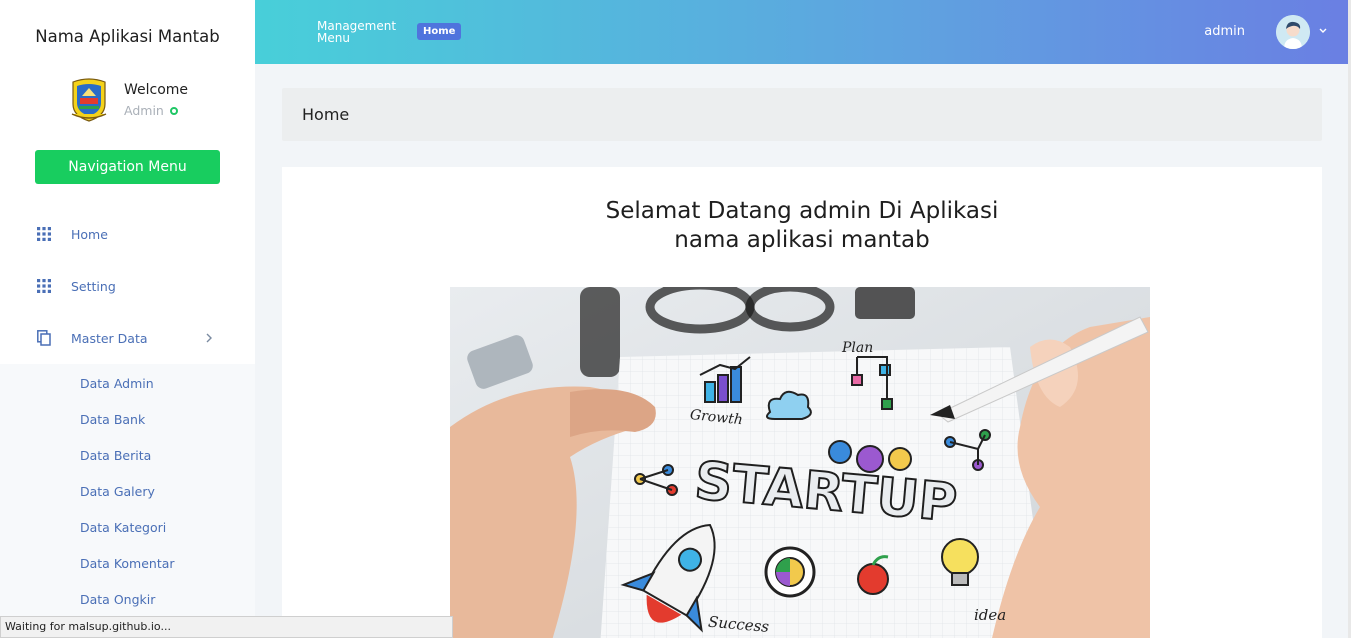 The image size is (1351, 638). Describe the element at coordinates (93, 286) in the screenshot. I see `sidebar-item-label: Setting` at that location.